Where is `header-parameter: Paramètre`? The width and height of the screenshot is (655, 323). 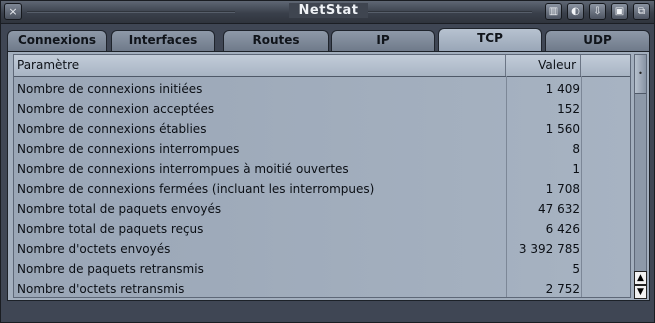
header-parameter: Paramètre is located at coordinates (260, 65).